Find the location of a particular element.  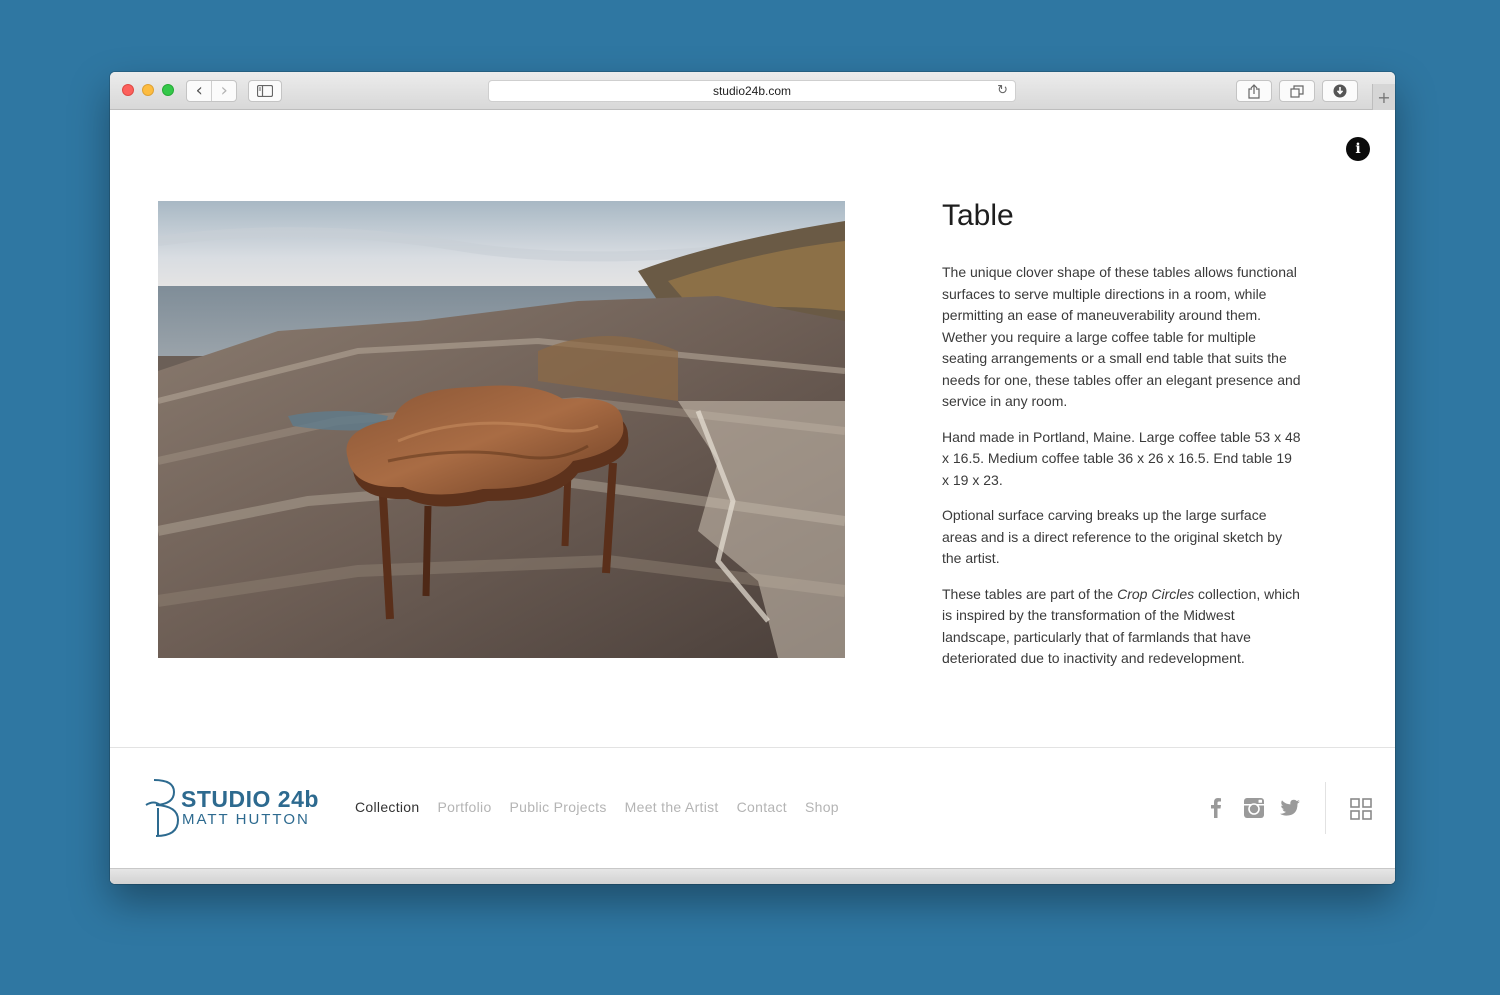

download-icon is located at coordinates (1340, 91).